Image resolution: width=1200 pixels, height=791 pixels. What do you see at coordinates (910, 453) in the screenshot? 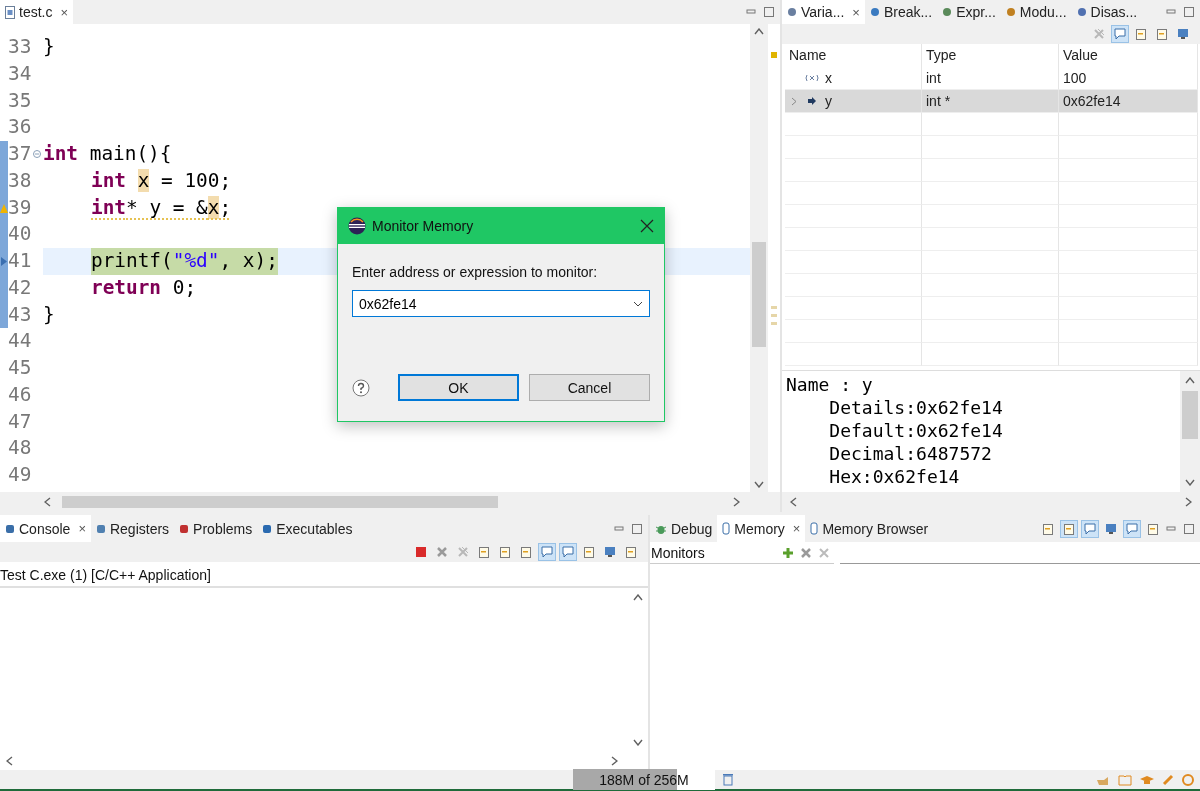
I see `detail-line: Decimal:6487572` at bounding box center [910, 453].